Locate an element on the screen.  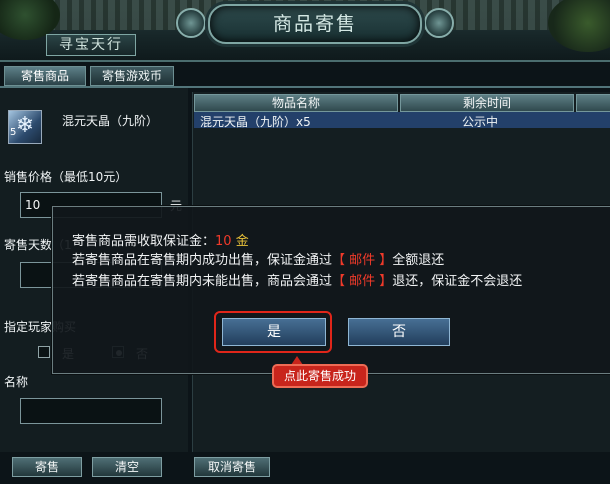
tab-sell-item: 寄售商品 is located at coordinates (45, 76).